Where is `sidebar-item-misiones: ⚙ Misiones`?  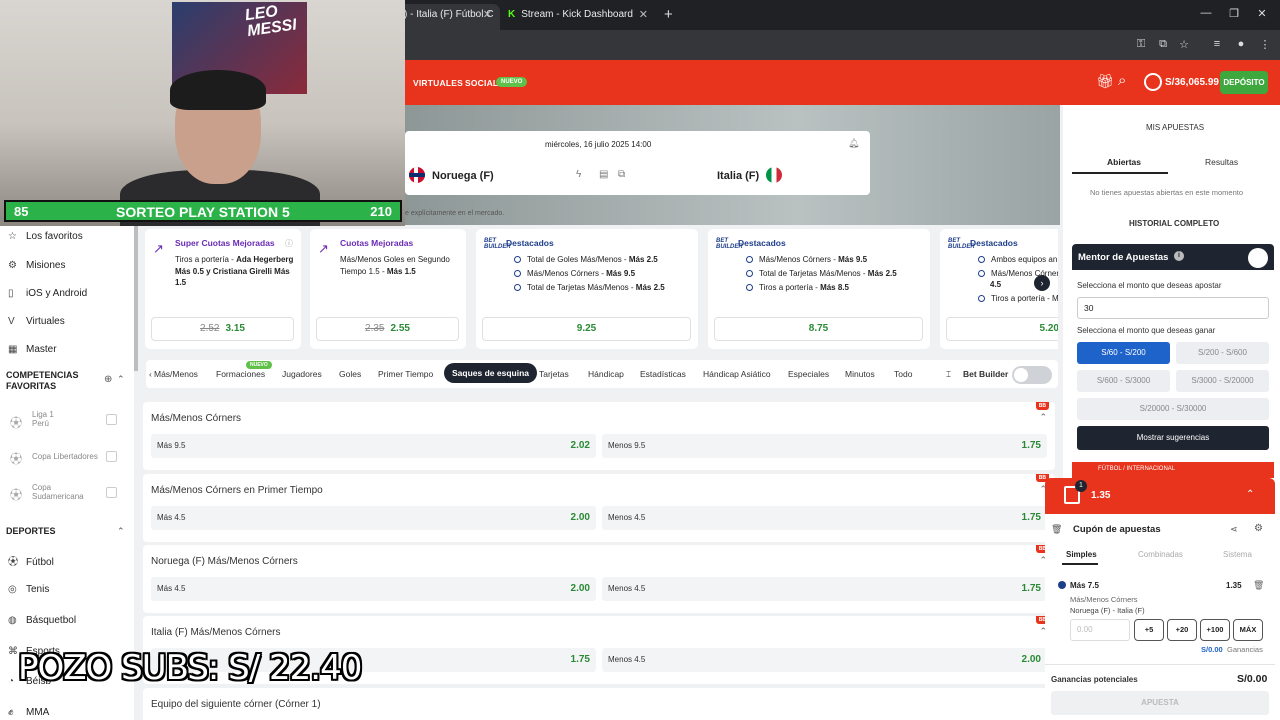
sidebar-item-misiones: ⚙ Misiones is located at coordinates (36, 265).